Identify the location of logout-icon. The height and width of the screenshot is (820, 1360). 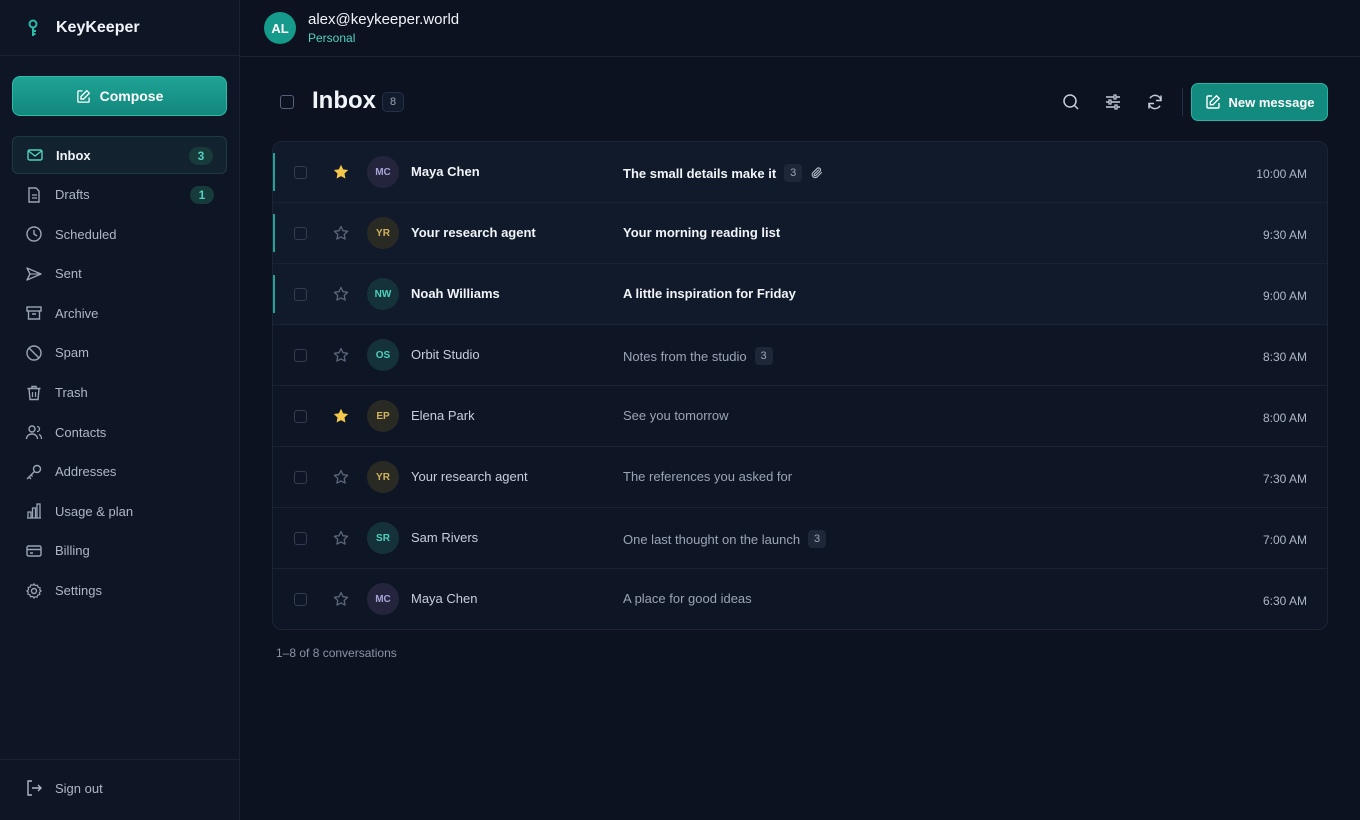
(34, 788).